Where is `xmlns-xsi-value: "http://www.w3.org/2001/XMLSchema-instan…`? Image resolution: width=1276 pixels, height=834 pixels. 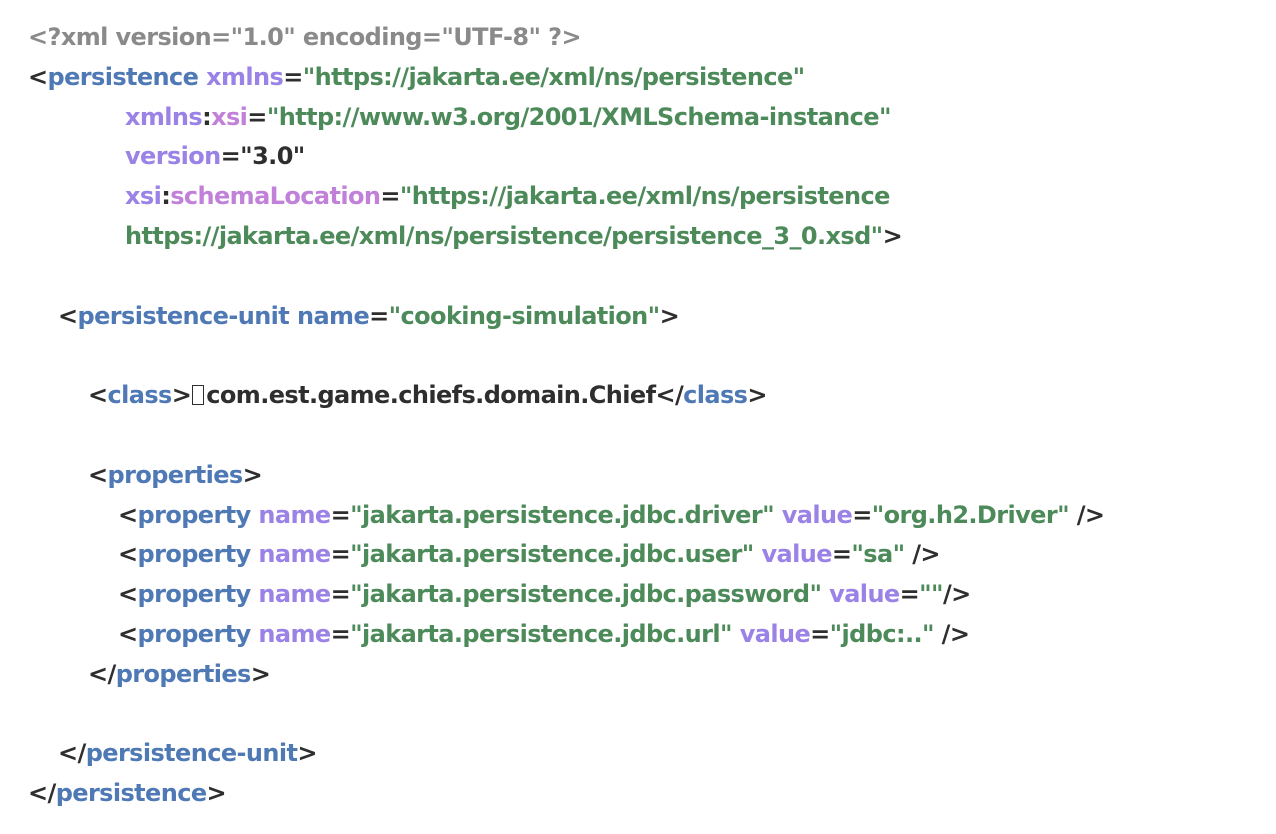
xmlns-xsi-value: "http://www.w3.org/2001/XMLSchema-instan… is located at coordinates (579, 116).